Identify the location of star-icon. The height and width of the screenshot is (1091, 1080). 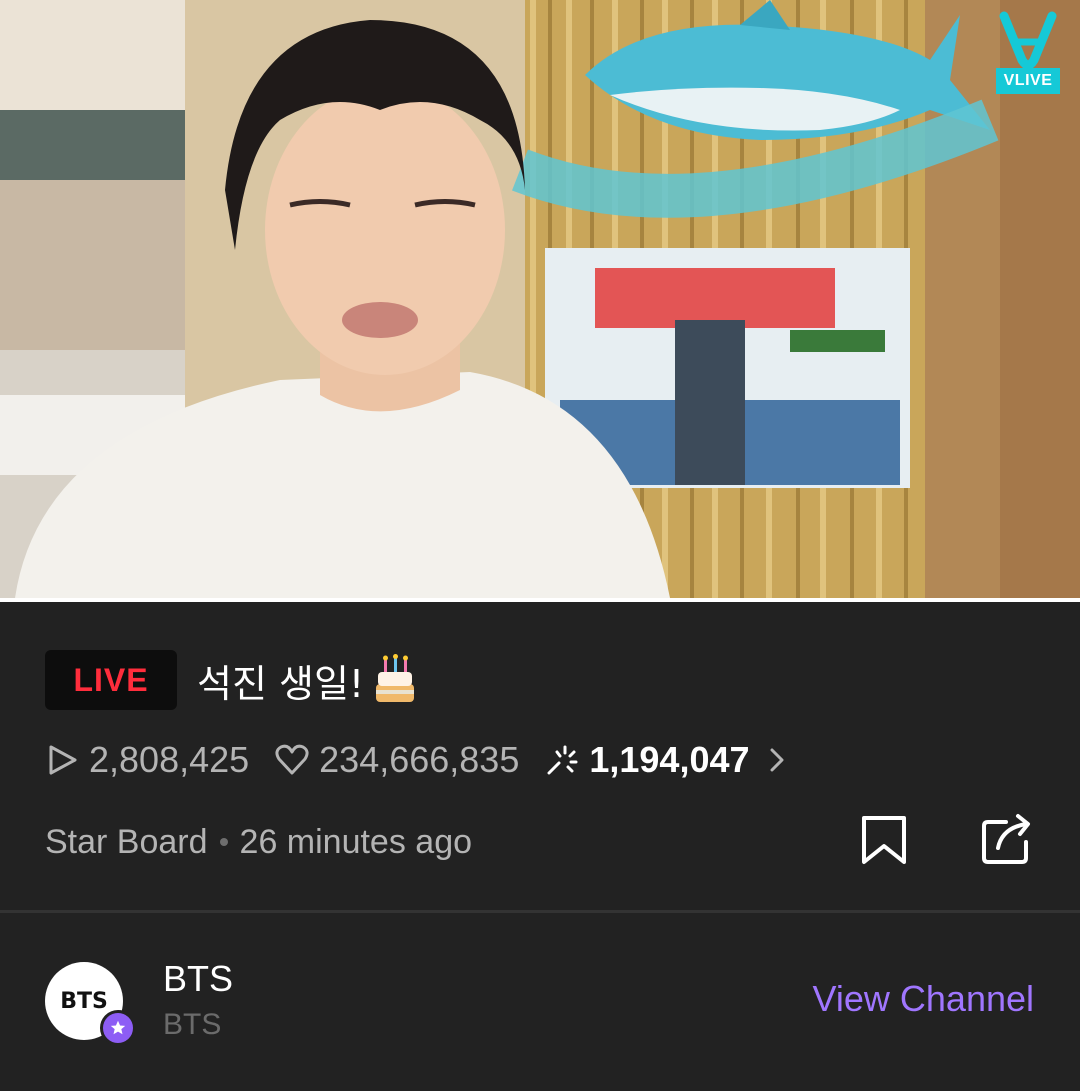
(118, 1027).